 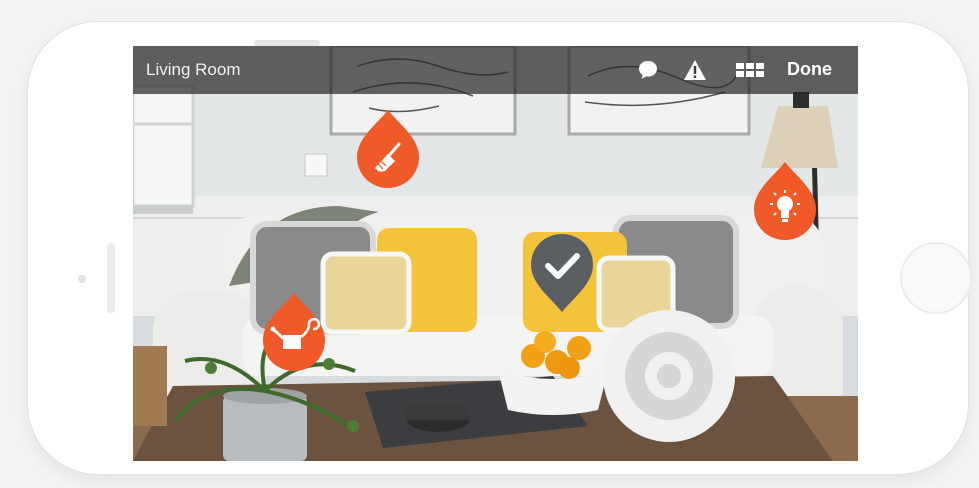 I want to click on front-camera, so click(x=82, y=279).